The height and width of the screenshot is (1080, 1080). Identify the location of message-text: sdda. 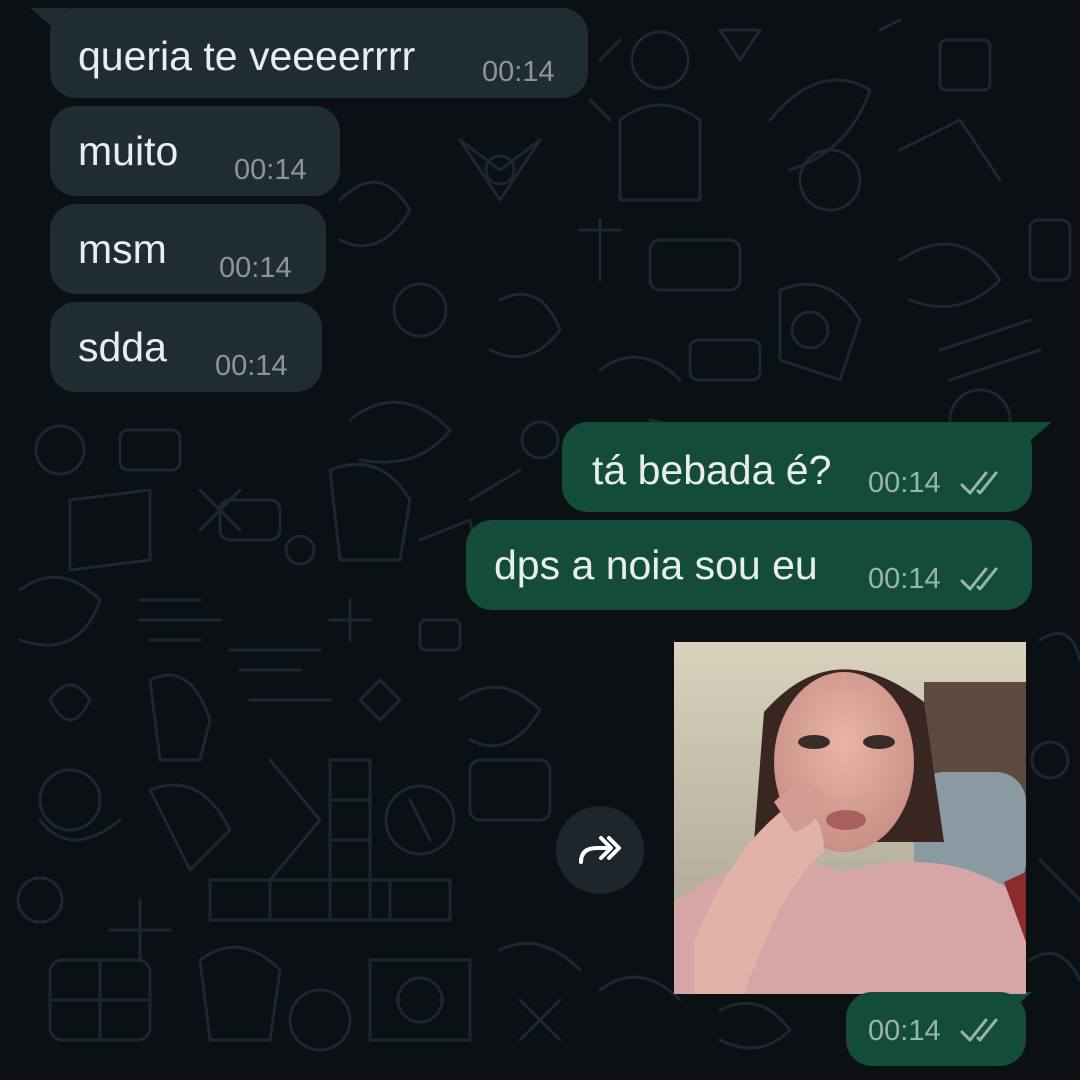
(122, 347).